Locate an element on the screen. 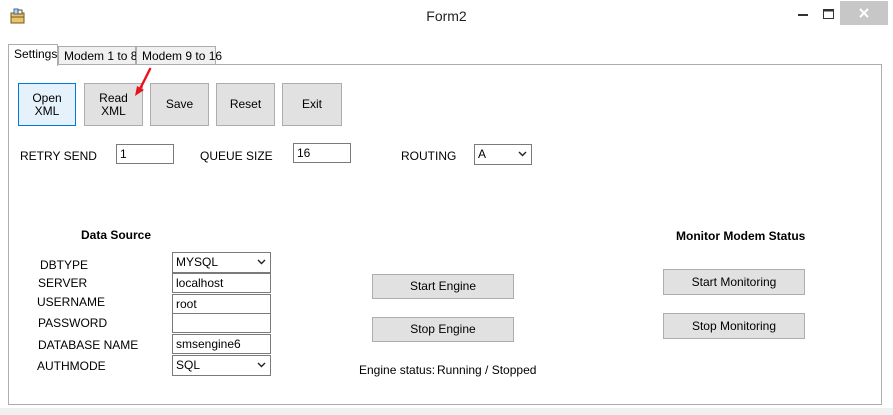 Image resolution: width=893 pixels, height=415 pixels. database-name-label: DATABASE NAME is located at coordinates (88, 345).